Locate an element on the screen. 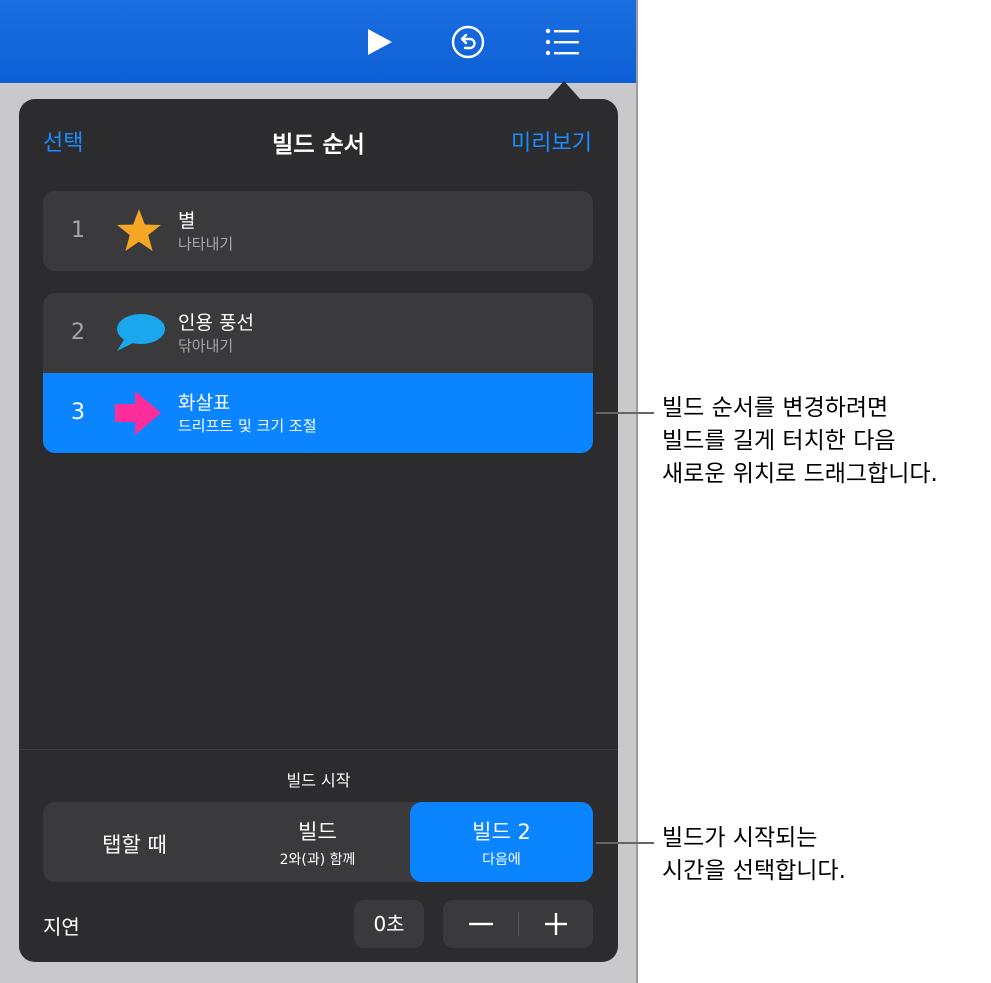 This screenshot has width=991, height=983. toolbar is located at coordinates (318, 41).